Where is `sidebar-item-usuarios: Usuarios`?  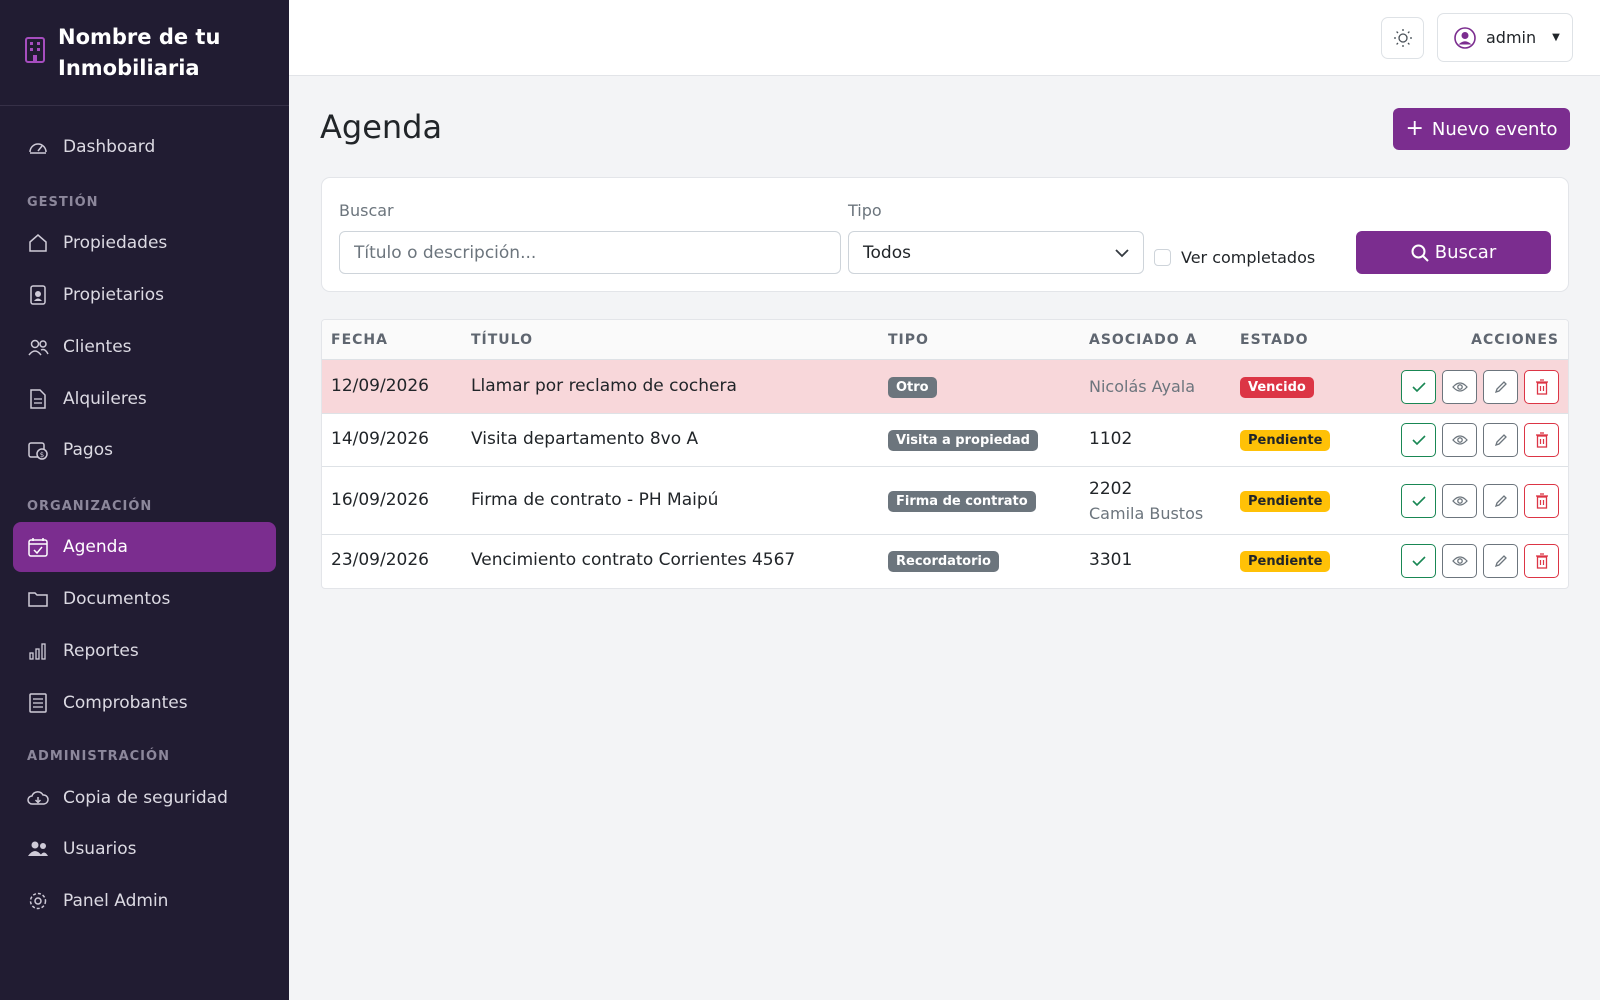
sidebar-item-usuarios: Usuarios is located at coordinates (144, 849).